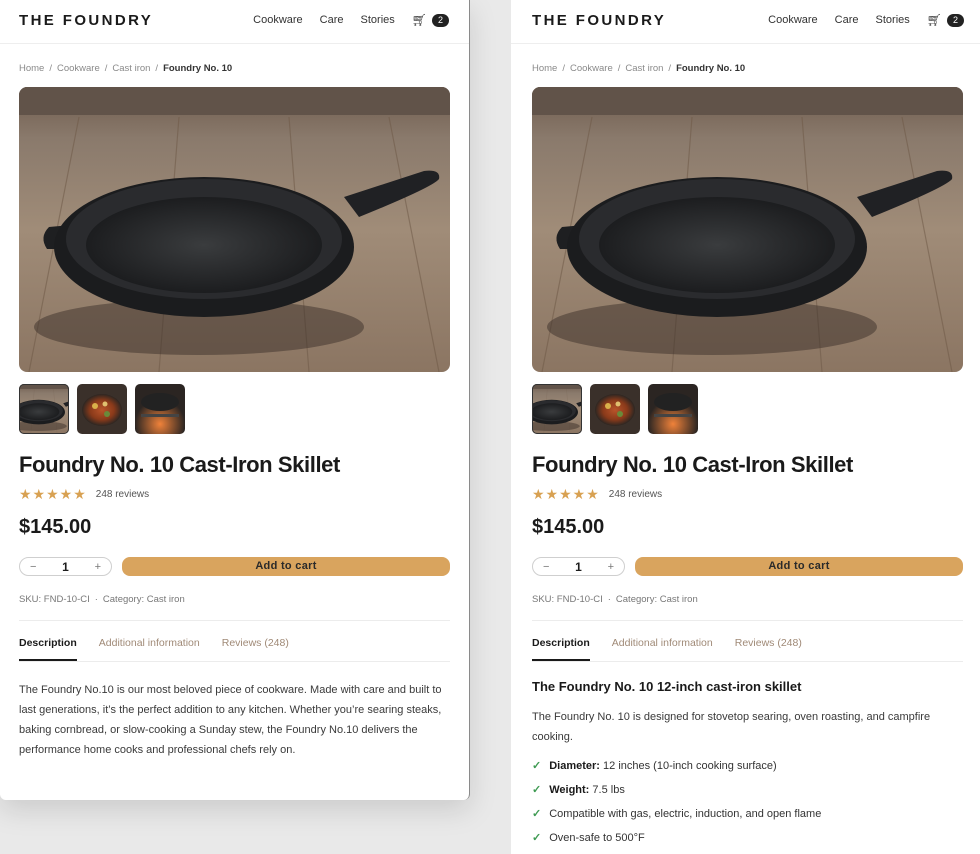 The height and width of the screenshot is (854, 980). I want to click on spec-label: Diameter:, so click(574, 766).